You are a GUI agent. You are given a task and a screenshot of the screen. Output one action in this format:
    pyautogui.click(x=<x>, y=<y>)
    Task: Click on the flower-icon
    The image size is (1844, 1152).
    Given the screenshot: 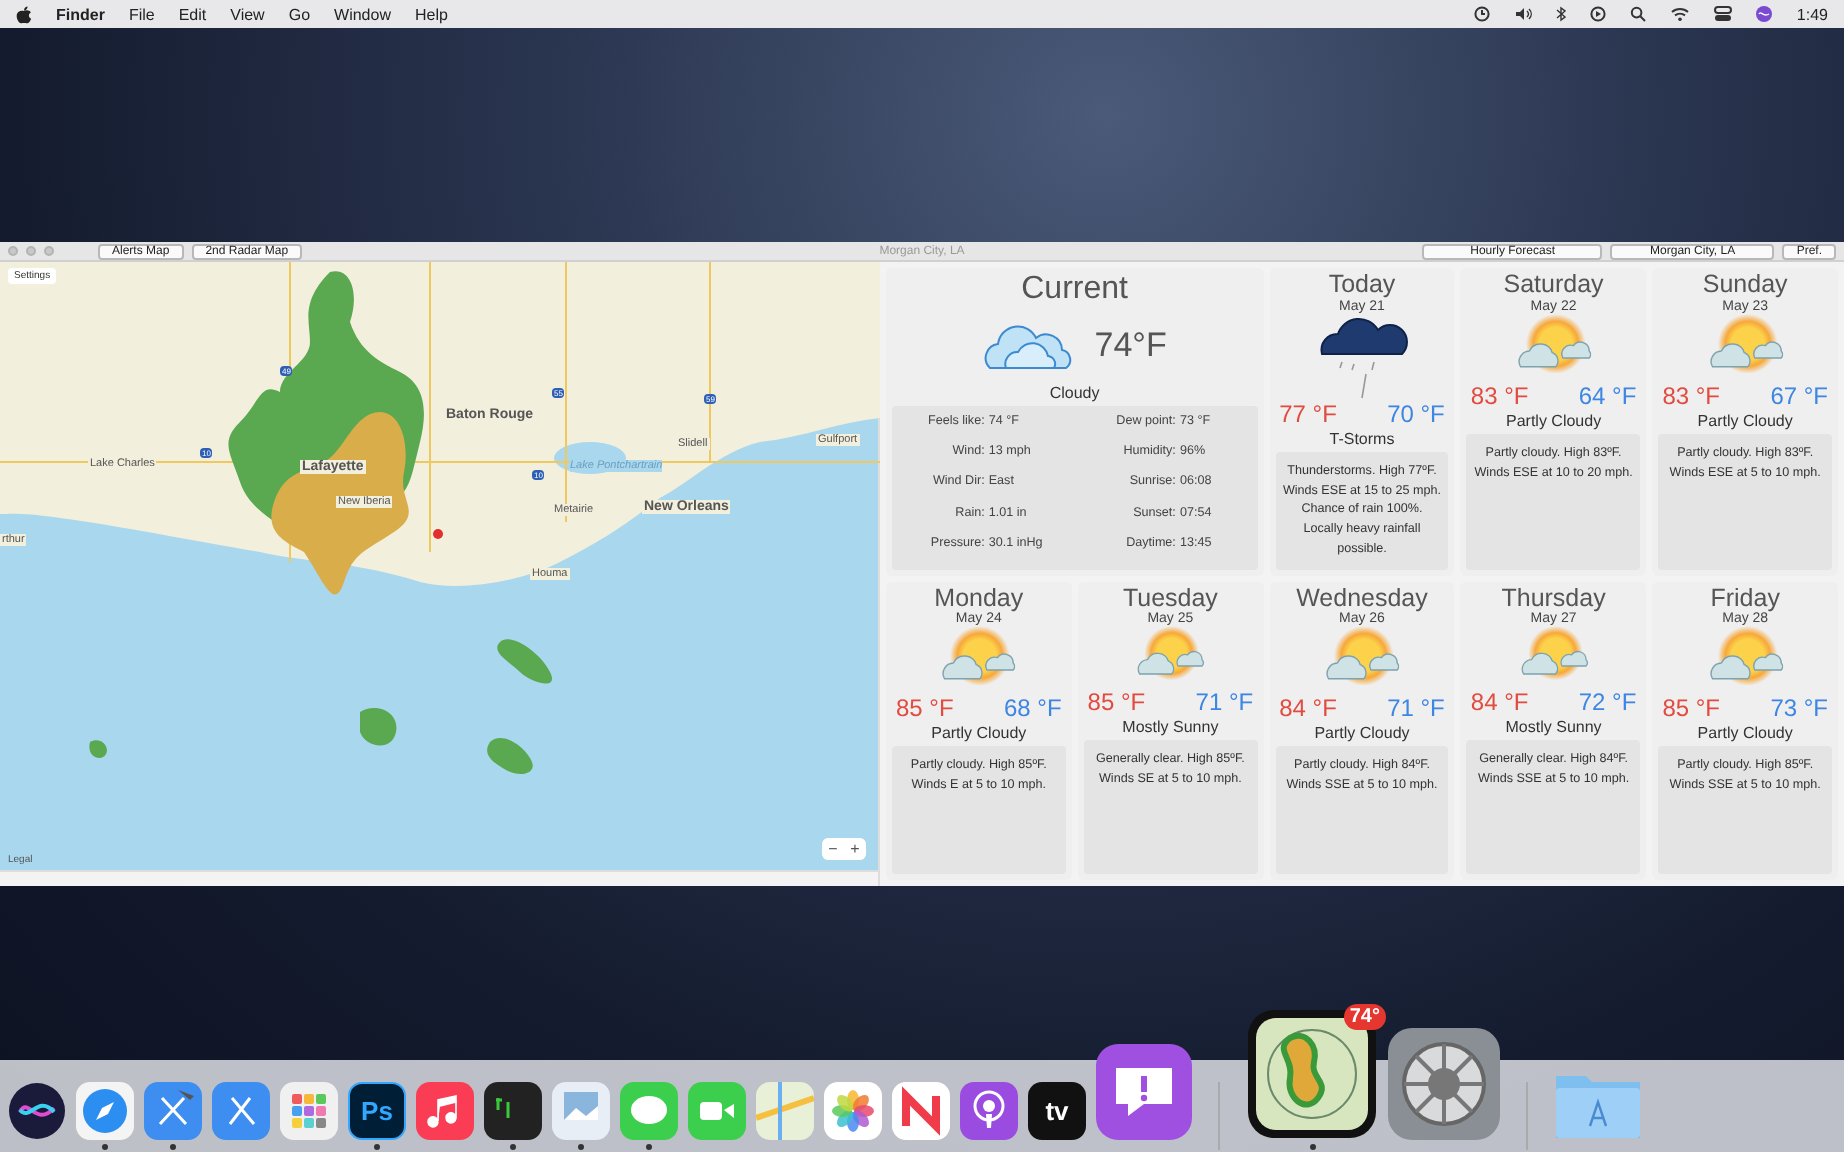 What is the action you would take?
    pyautogui.click(x=853, y=1111)
    